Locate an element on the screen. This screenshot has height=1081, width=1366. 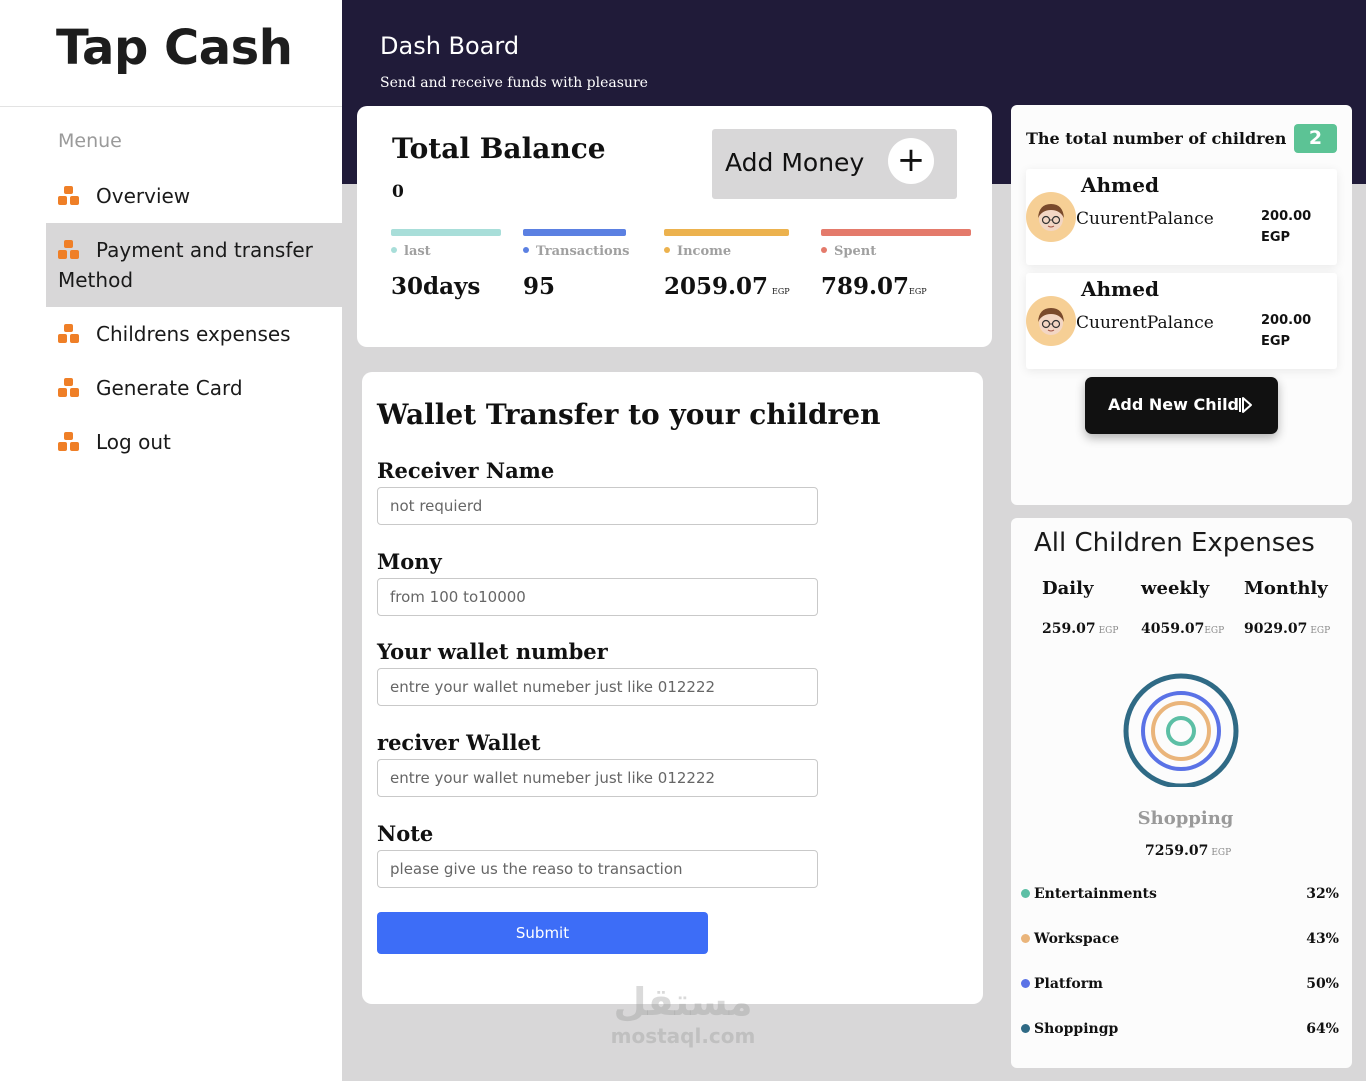
add-child-label: Add New Child is located at coordinates (1174, 404).